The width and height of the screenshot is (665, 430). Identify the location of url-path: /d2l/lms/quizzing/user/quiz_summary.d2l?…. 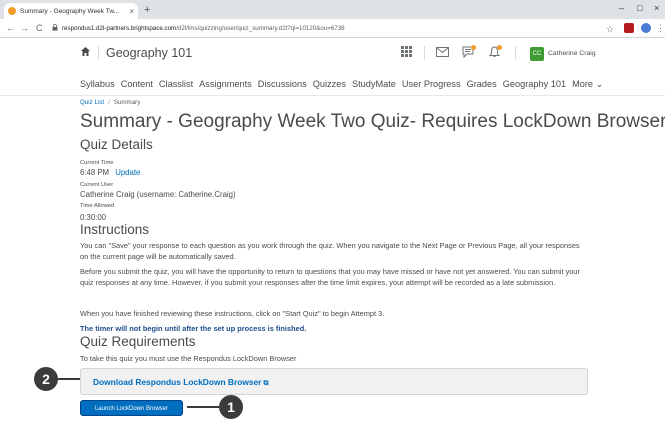
(260, 28).